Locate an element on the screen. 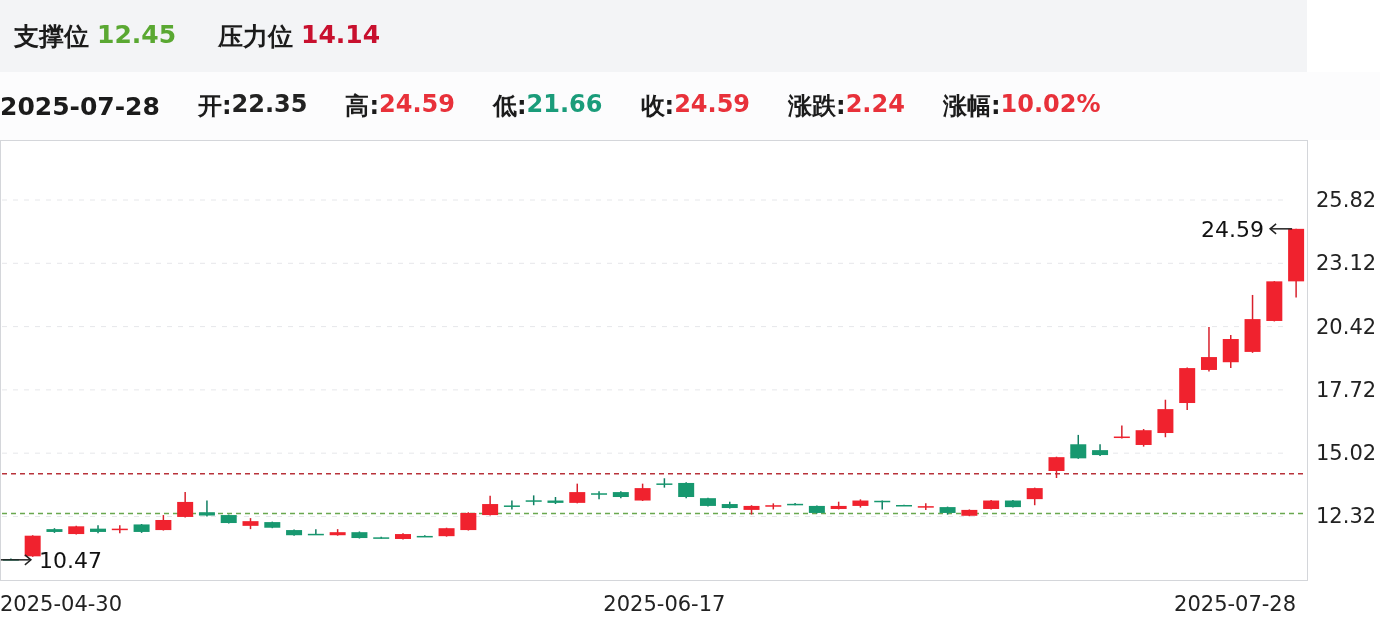 This screenshot has width=1380, height=628. date-label: 2025-07-28 is located at coordinates (1235, 604).